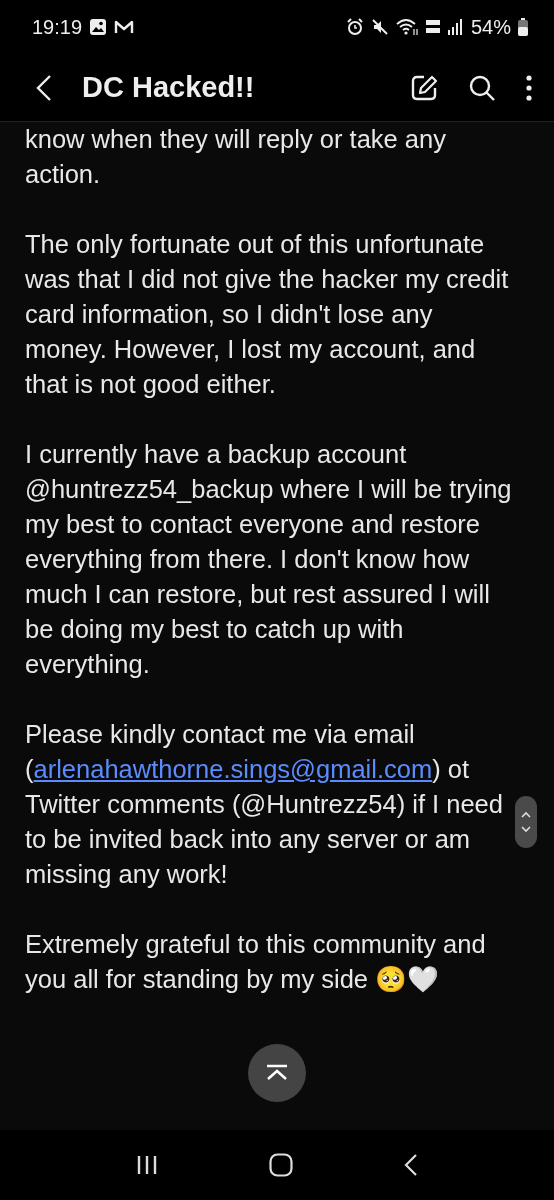 This screenshot has height=1200, width=554. I want to click on mail-icon, so click(124, 27).